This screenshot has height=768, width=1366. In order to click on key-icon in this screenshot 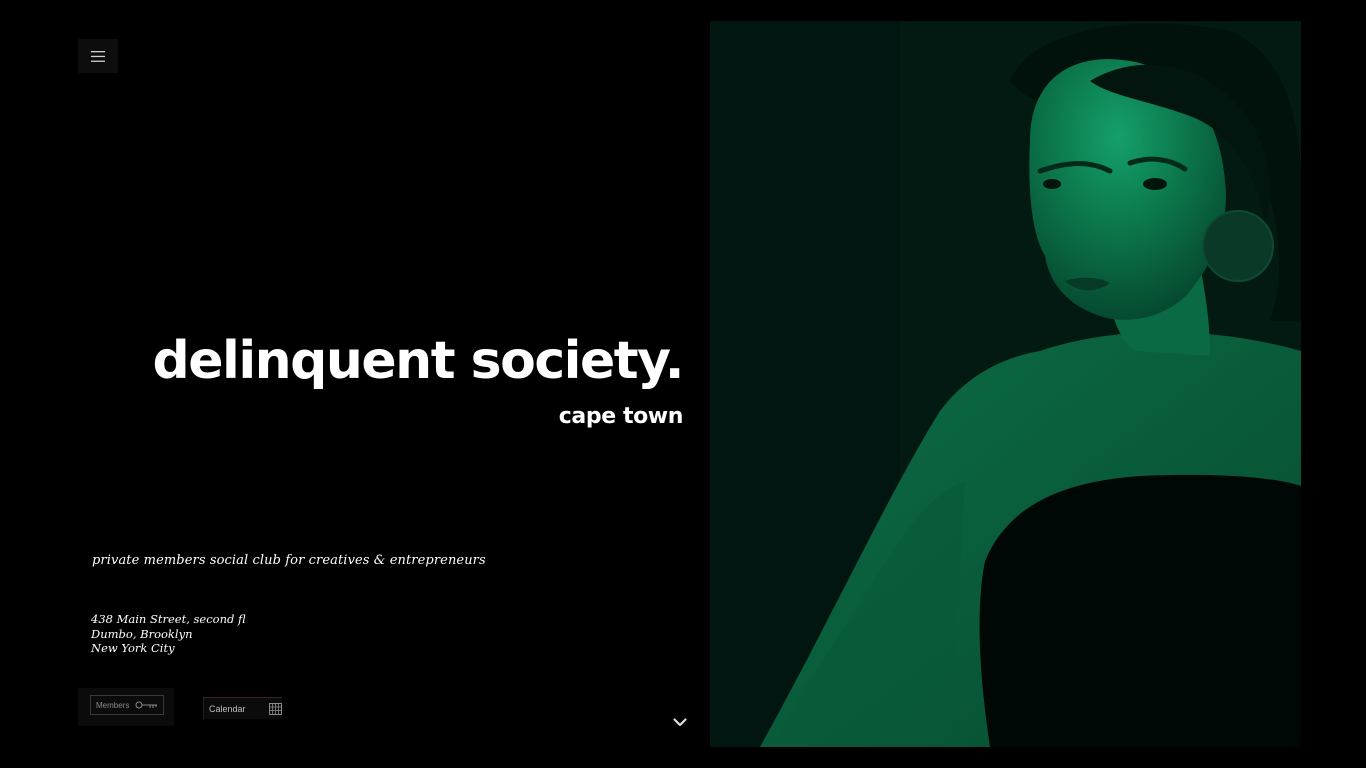, I will do `click(146, 705)`.